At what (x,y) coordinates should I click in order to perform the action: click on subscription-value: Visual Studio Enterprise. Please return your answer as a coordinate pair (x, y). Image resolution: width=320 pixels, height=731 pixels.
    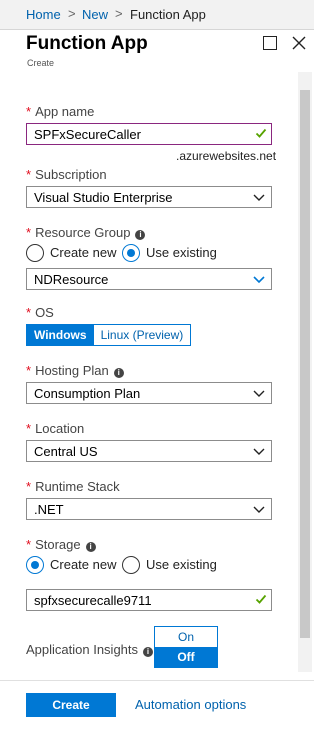
    Looking at the image, I should click on (103, 197).